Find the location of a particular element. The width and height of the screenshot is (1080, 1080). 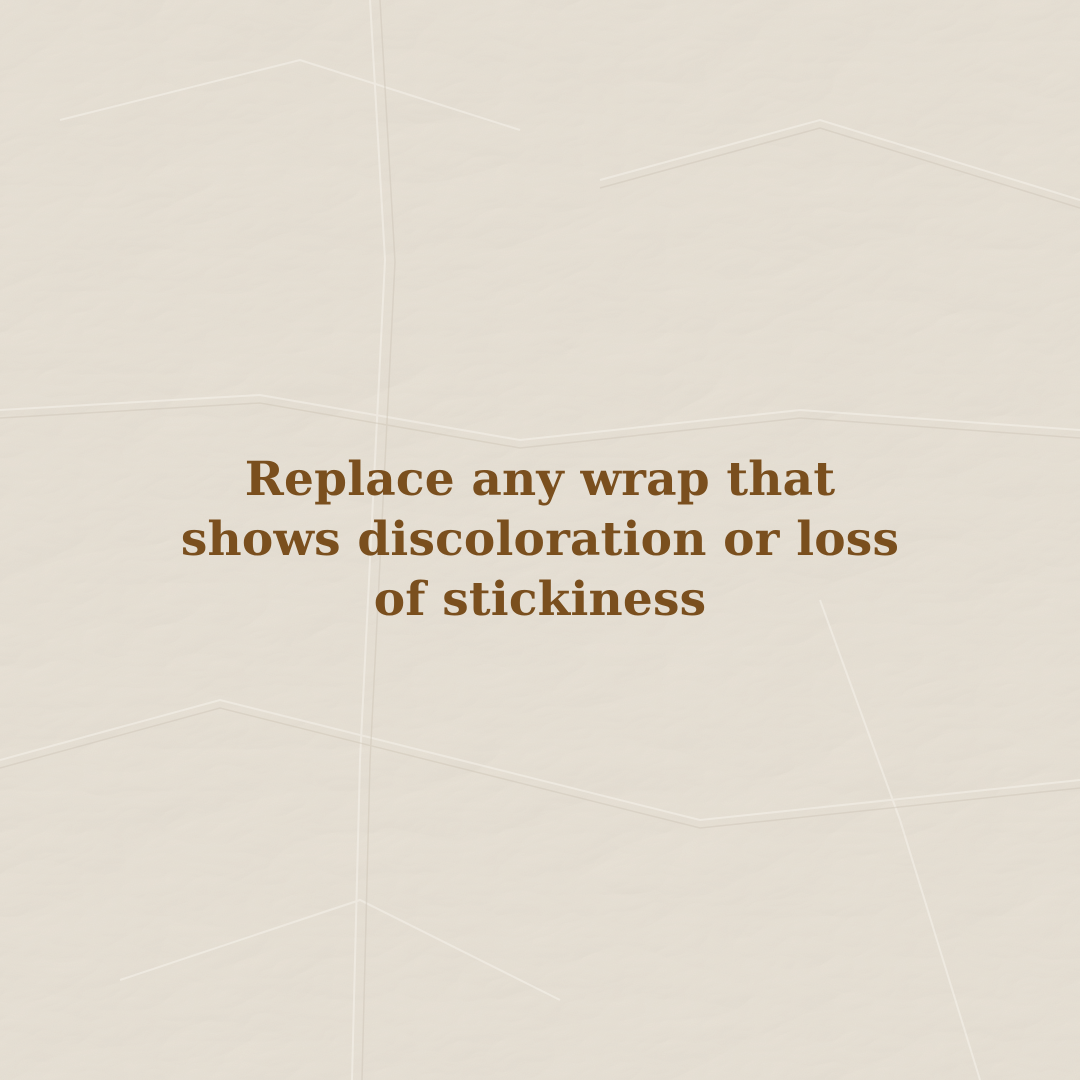

message-line-3: of stickiness is located at coordinates (540, 599).